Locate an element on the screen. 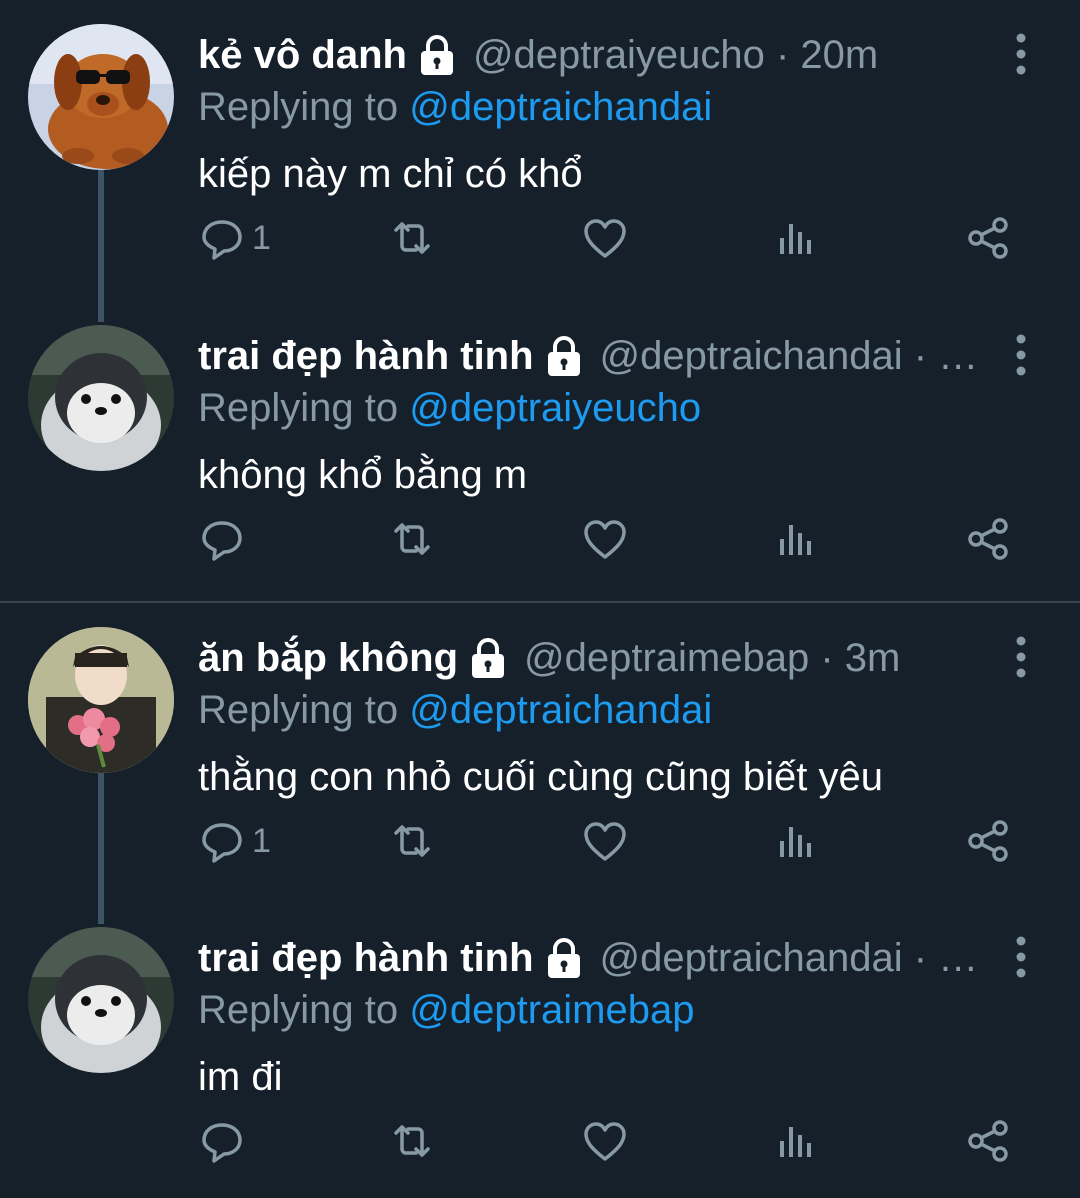  tweet-header: kẻ vô danh @deptraiyeucho · 20m is located at coordinates (593, 55).